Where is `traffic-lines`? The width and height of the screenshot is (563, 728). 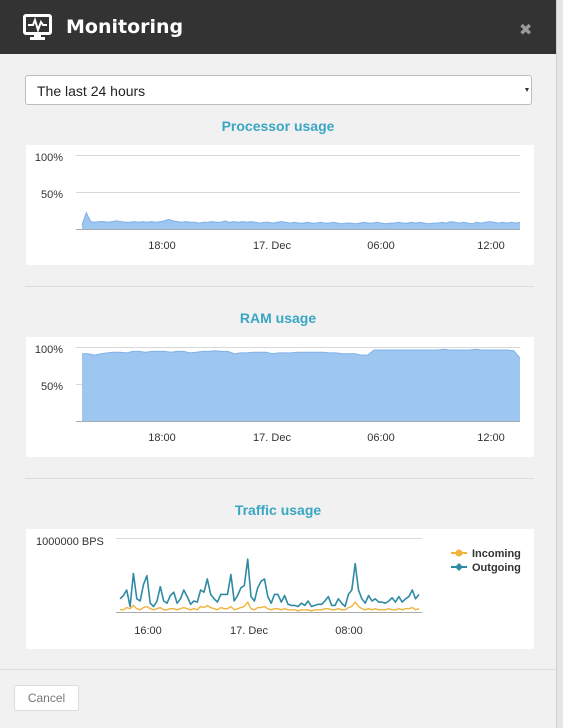 traffic-lines is located at coordinates (269, 585).